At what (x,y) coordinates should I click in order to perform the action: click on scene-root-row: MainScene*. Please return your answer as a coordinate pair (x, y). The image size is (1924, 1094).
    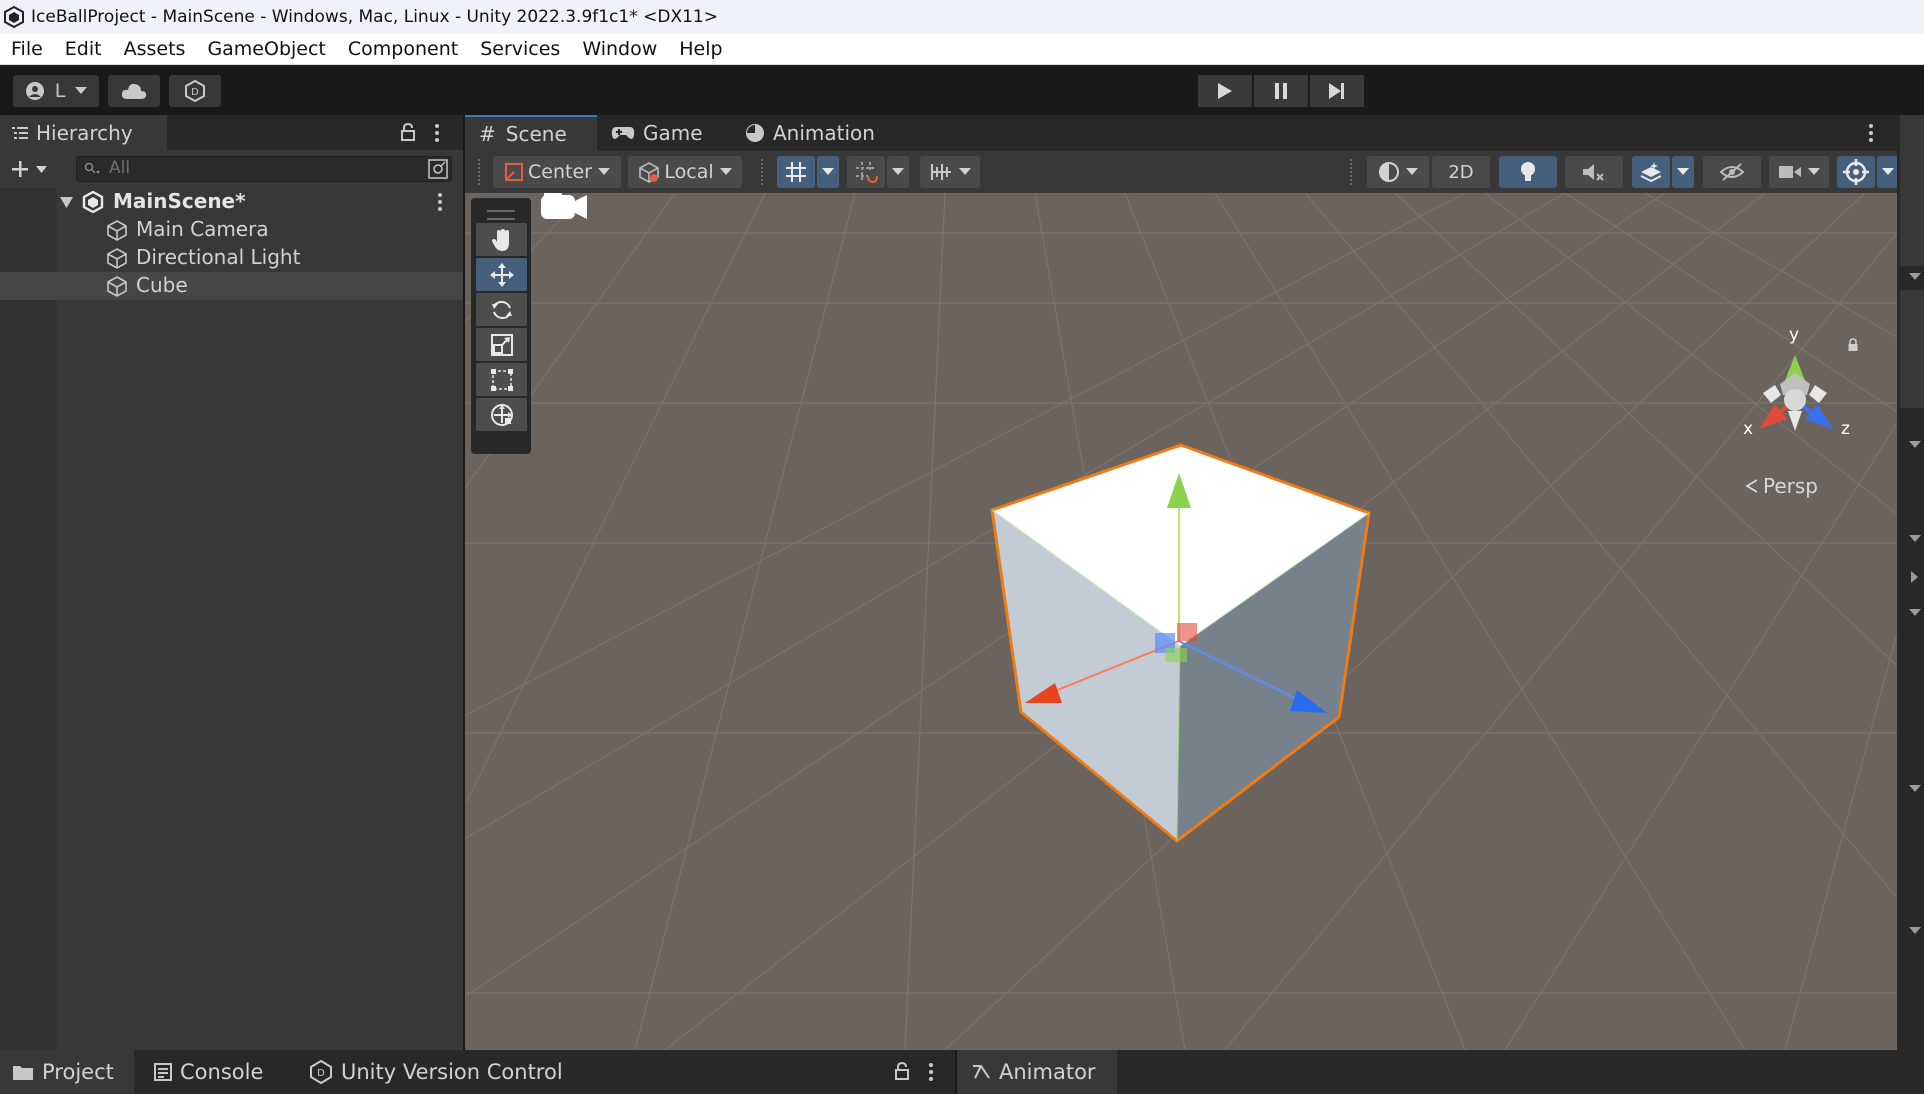
    Looking at the image, I should click on (231, 202).